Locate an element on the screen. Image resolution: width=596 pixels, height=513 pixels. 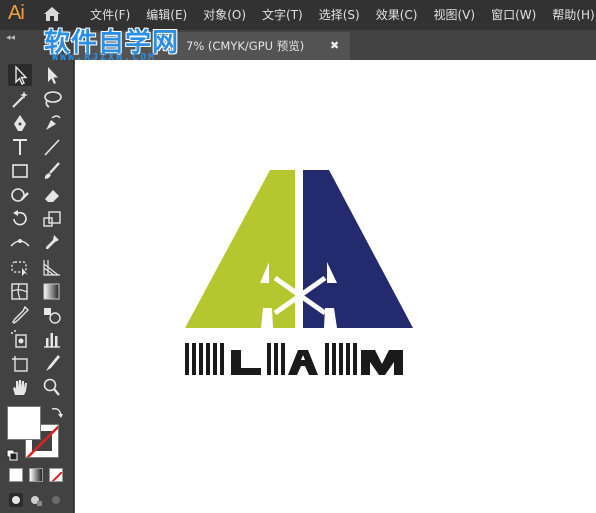
selection-tool-icon is located at coordinates (20, 75).